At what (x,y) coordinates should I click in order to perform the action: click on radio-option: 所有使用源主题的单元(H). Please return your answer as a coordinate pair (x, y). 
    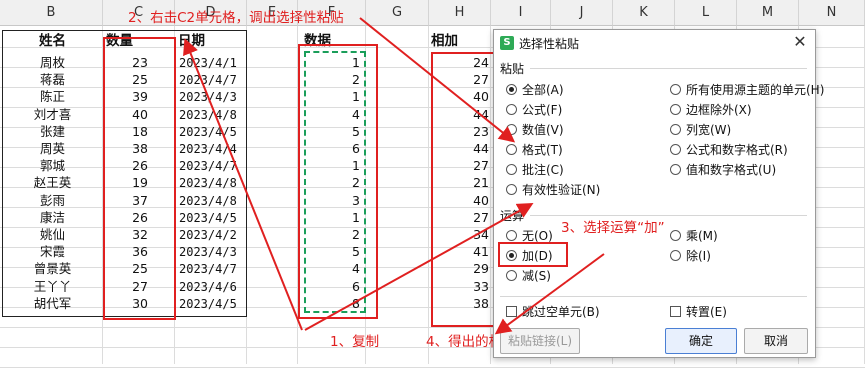
    Looking at the image, I should click on (747, 89).